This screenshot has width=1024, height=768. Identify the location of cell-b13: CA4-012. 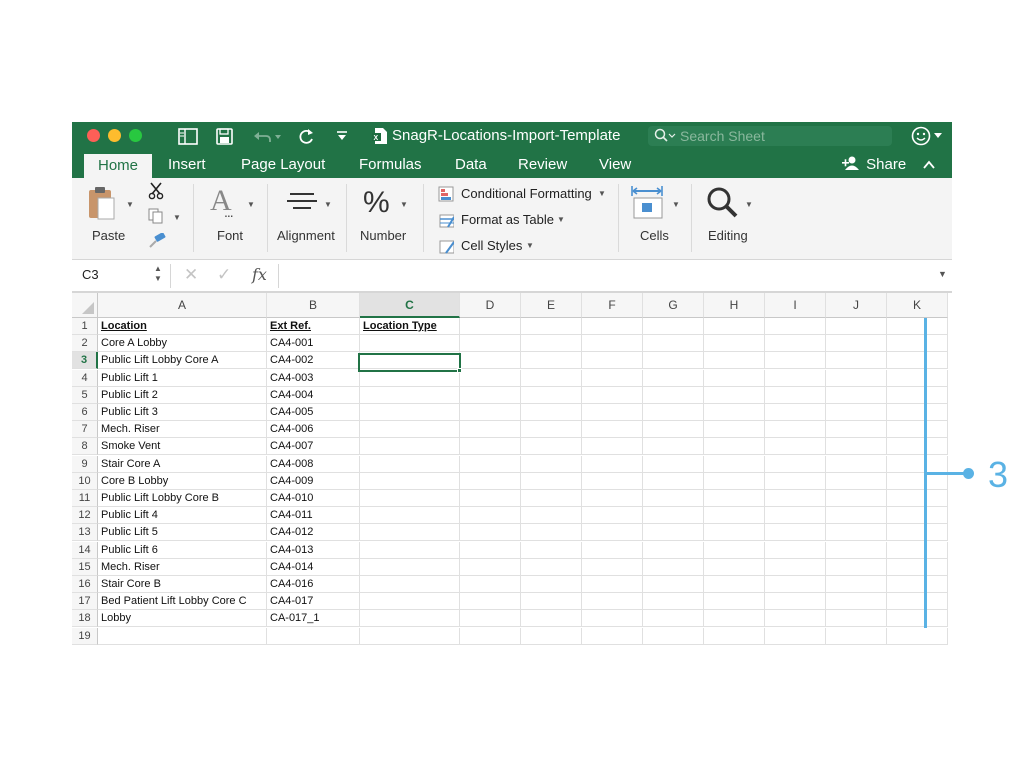
(313, 533).